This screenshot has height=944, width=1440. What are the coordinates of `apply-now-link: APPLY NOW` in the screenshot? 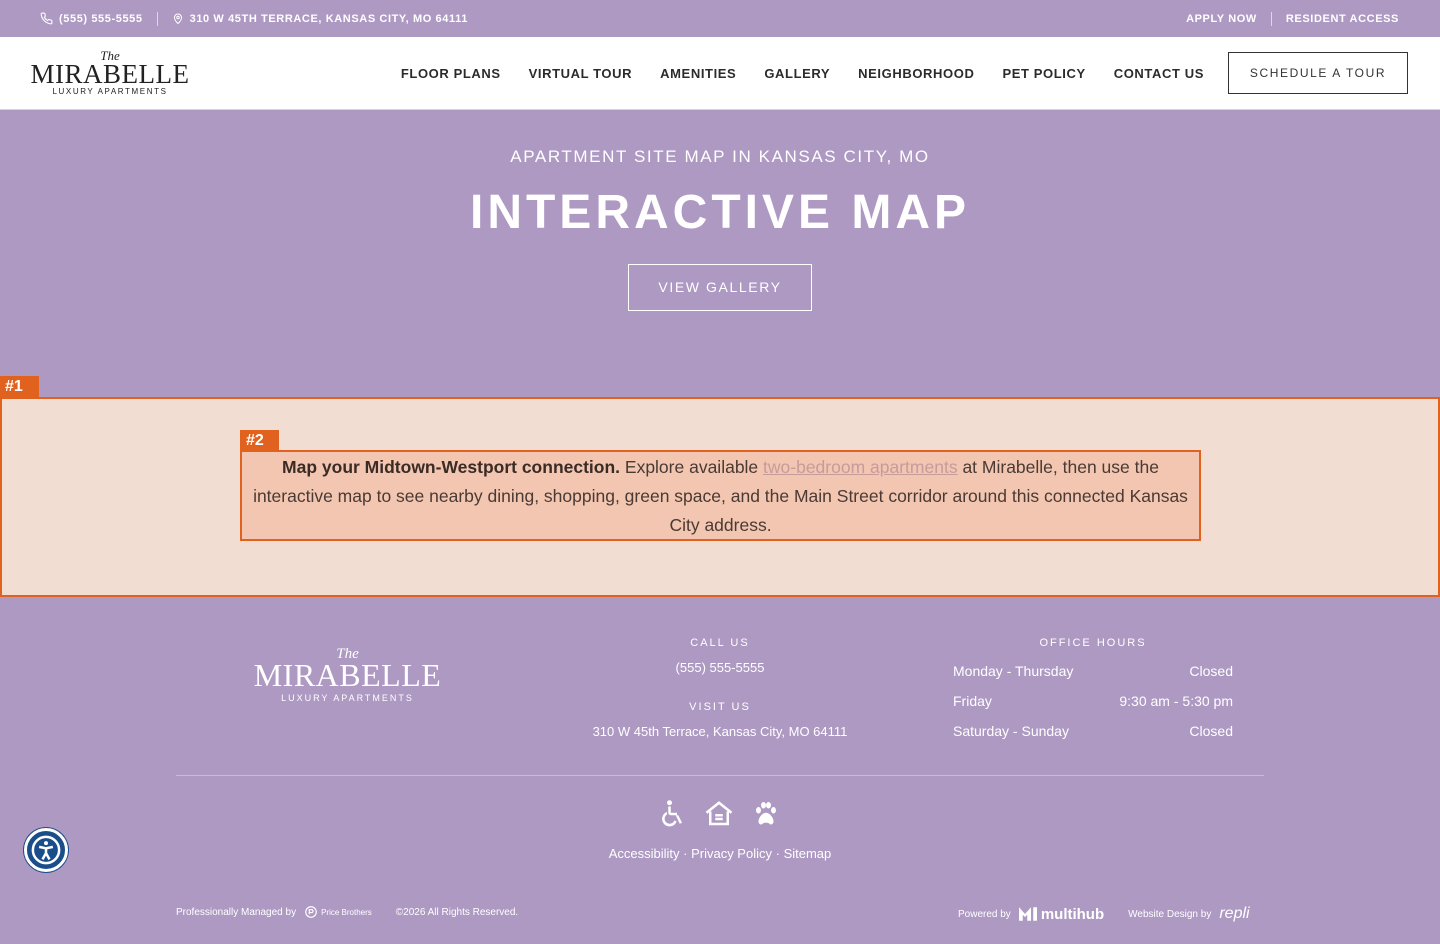 It's located at (1221, 19).